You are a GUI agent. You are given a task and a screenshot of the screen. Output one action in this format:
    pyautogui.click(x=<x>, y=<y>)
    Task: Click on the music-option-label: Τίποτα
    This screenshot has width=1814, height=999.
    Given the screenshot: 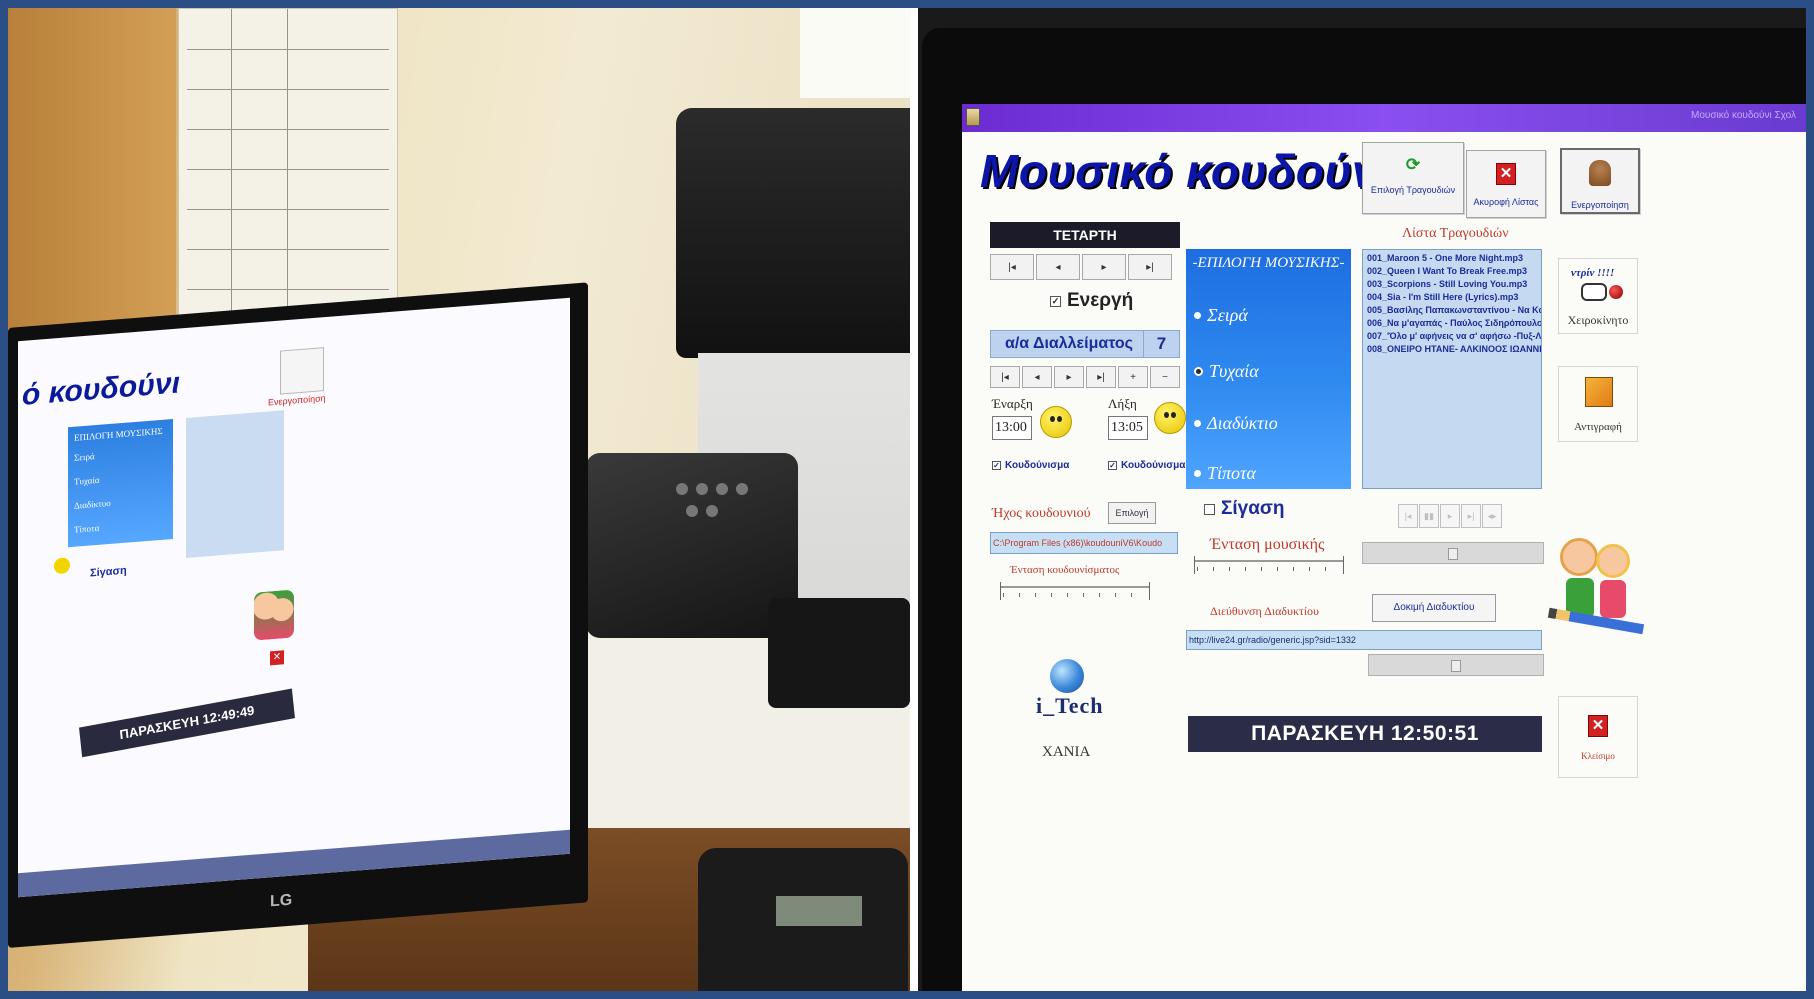 What is the action you would take?
    pyautogui.click(x=1231, y=473)
    